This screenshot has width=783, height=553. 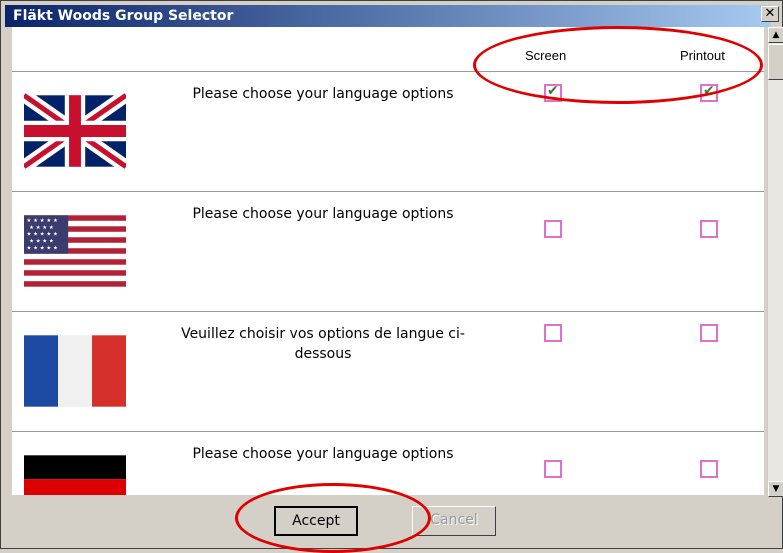 I want to click on printout-column-header: Printout, so click(x=702, y=55).